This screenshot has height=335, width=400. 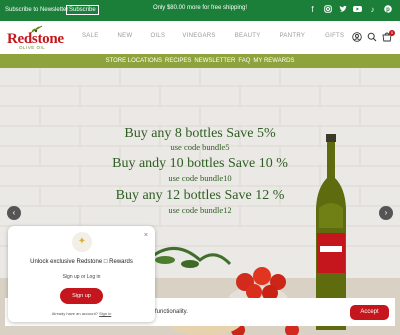 I want to click on tiktok-icon: ♪, so click(x=372, y=9).